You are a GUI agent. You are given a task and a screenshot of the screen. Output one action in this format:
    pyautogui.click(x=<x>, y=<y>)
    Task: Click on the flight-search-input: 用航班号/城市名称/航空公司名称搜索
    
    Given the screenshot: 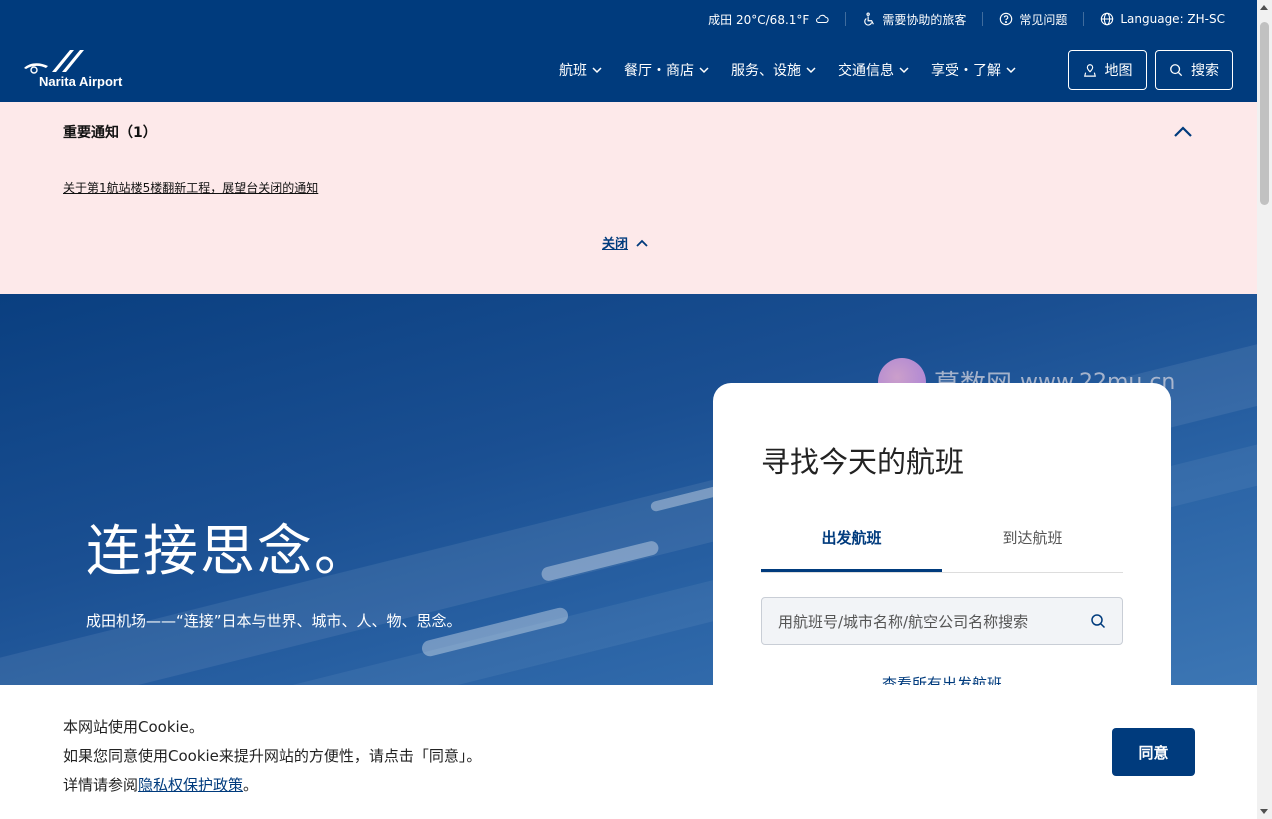 What is the action you would take?
    pyautogui.click(x=942, y=621)
    